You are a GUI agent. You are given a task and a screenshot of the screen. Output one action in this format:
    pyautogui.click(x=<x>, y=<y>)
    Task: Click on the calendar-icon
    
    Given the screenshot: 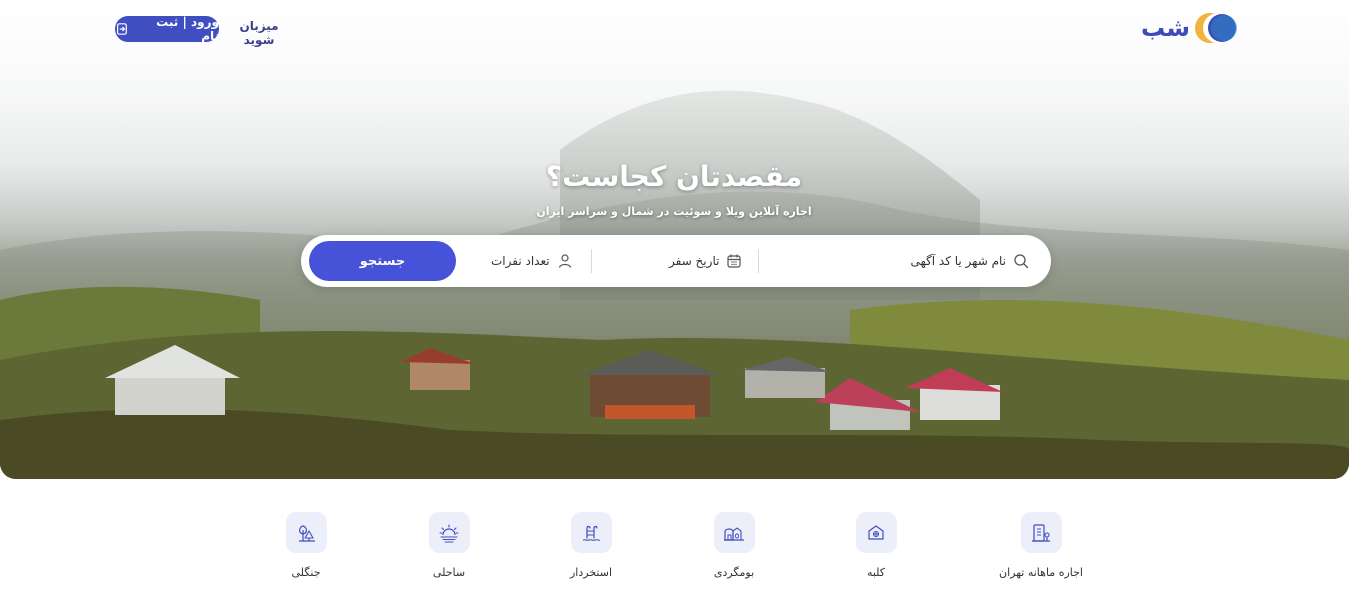 What is the action you would take?
    pyautogui.click(x=734, y=261)
    